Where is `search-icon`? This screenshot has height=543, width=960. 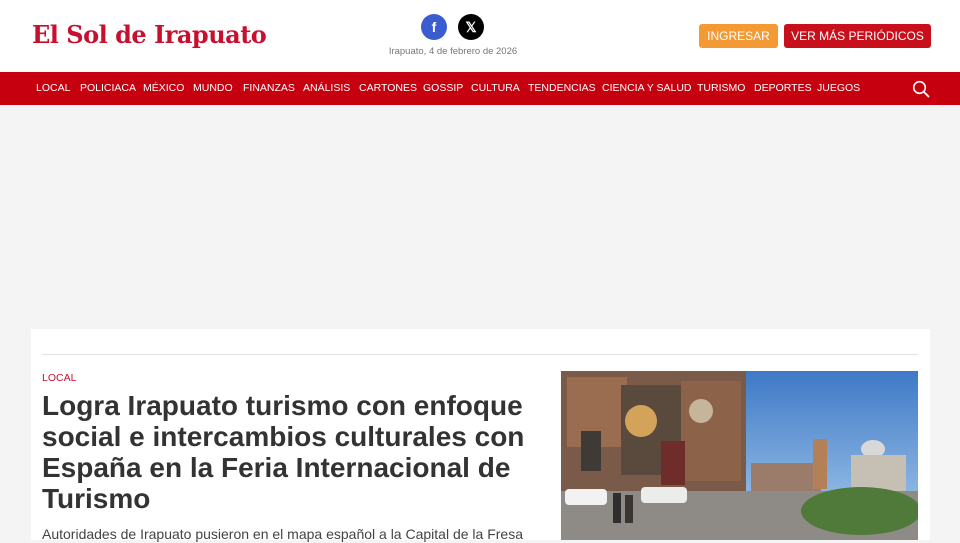
search-icon is located at coordinates (921, 89).